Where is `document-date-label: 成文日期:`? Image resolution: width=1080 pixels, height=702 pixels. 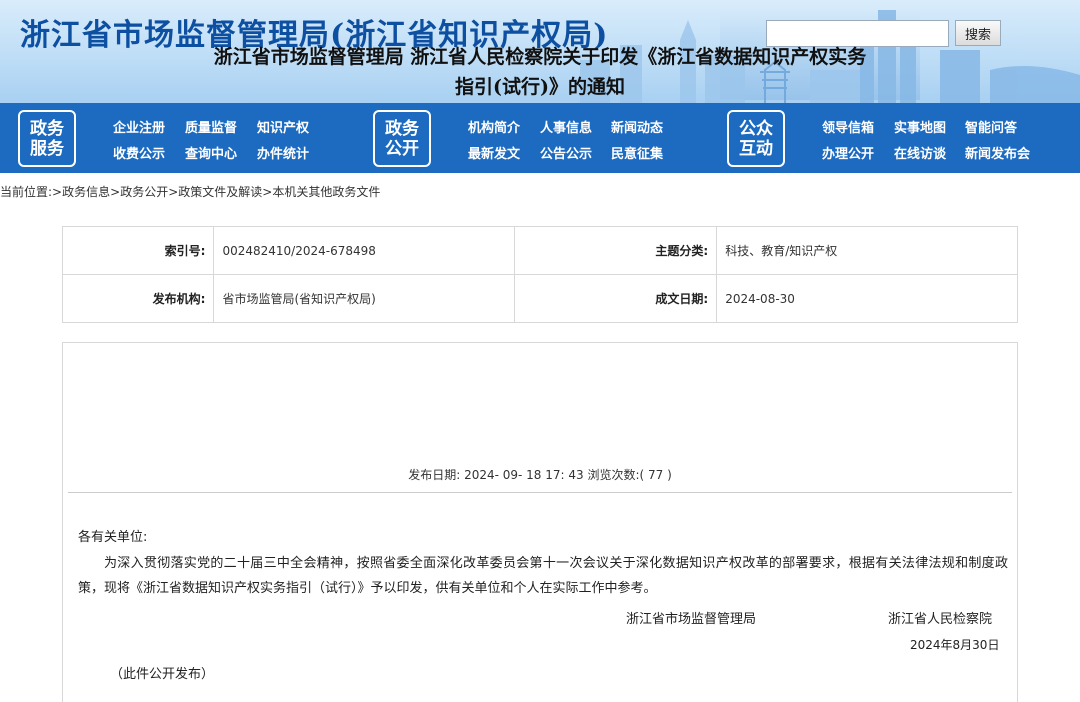
document-date-label: 成文日期: is located at coordinates (616, 298).